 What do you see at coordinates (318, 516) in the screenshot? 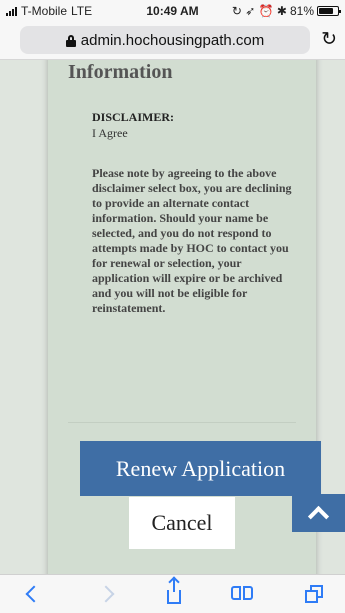
I see `chevron-up-icon` at bounding box center [318, 516].